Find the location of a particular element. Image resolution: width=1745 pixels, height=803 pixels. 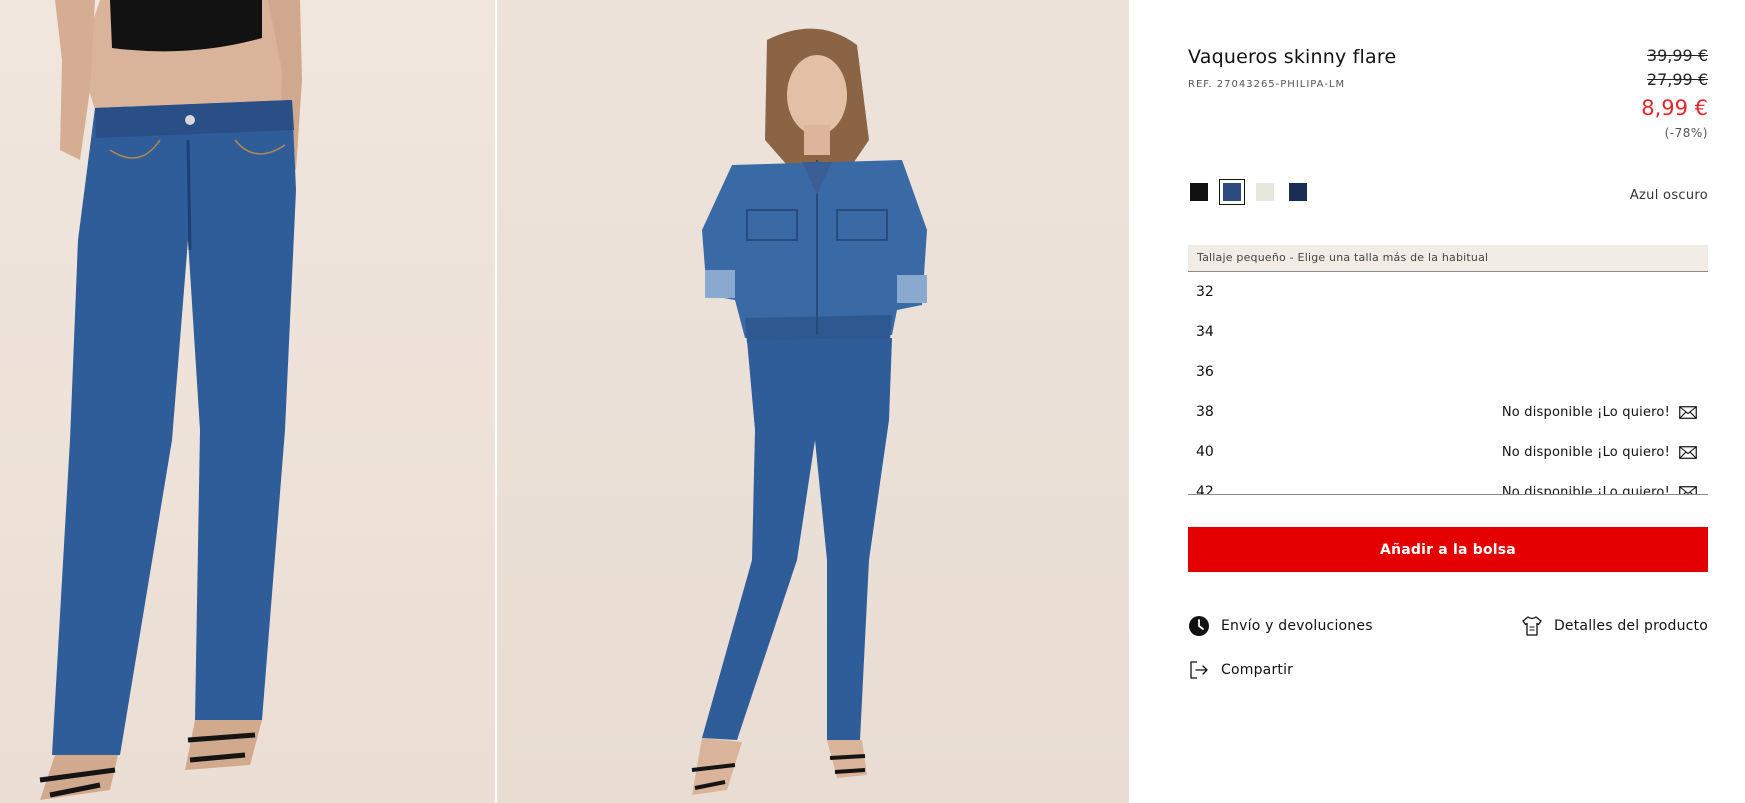

size-option: 38 No disponible ¡Lo quiero! is located at coordinates (1448, 412).